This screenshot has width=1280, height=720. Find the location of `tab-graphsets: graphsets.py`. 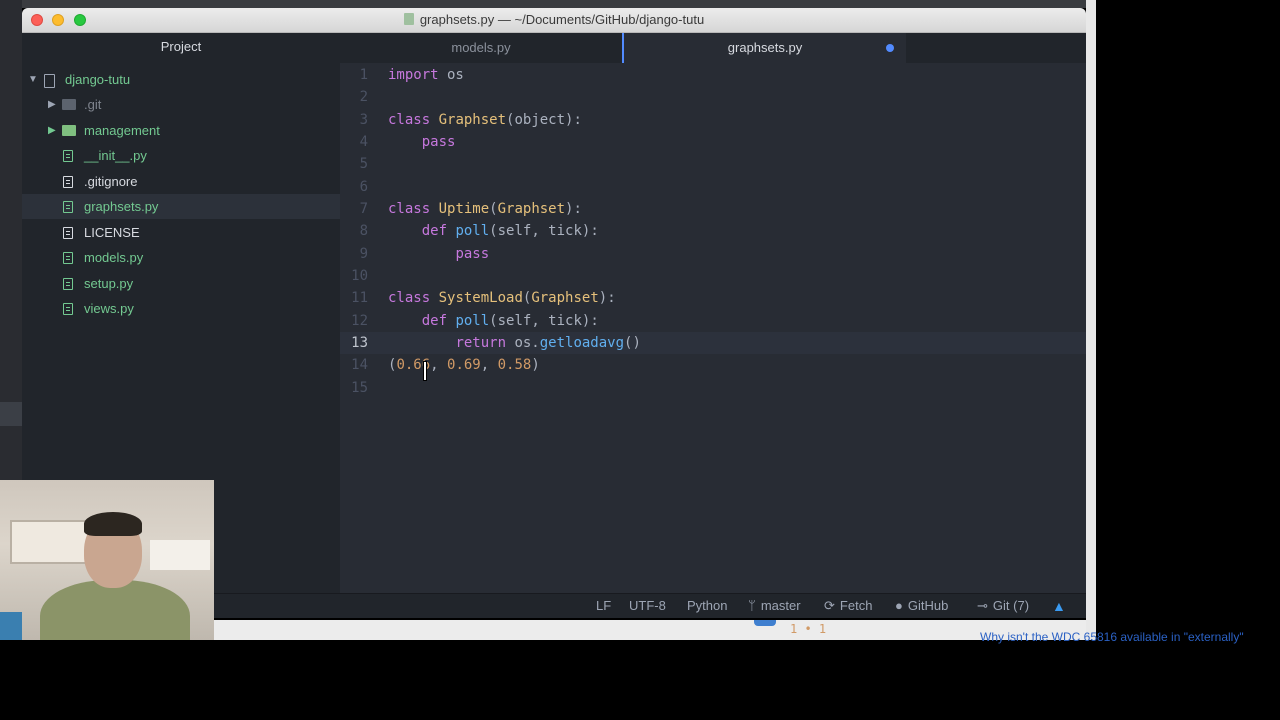

tab-graphsets: graphsets.py is located at coordinates (764, 48).